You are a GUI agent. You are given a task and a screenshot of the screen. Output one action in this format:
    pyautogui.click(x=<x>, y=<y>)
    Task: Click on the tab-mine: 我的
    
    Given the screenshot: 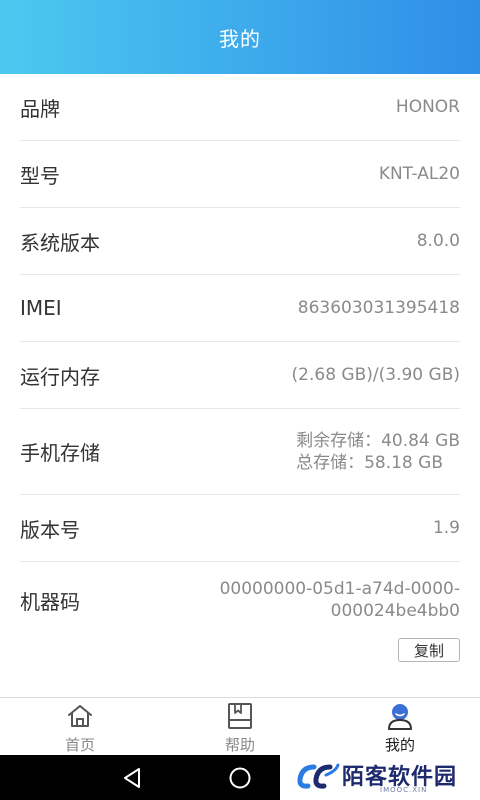 What is the action you would take?
    pyautogui.click(x=400, y=727)
    